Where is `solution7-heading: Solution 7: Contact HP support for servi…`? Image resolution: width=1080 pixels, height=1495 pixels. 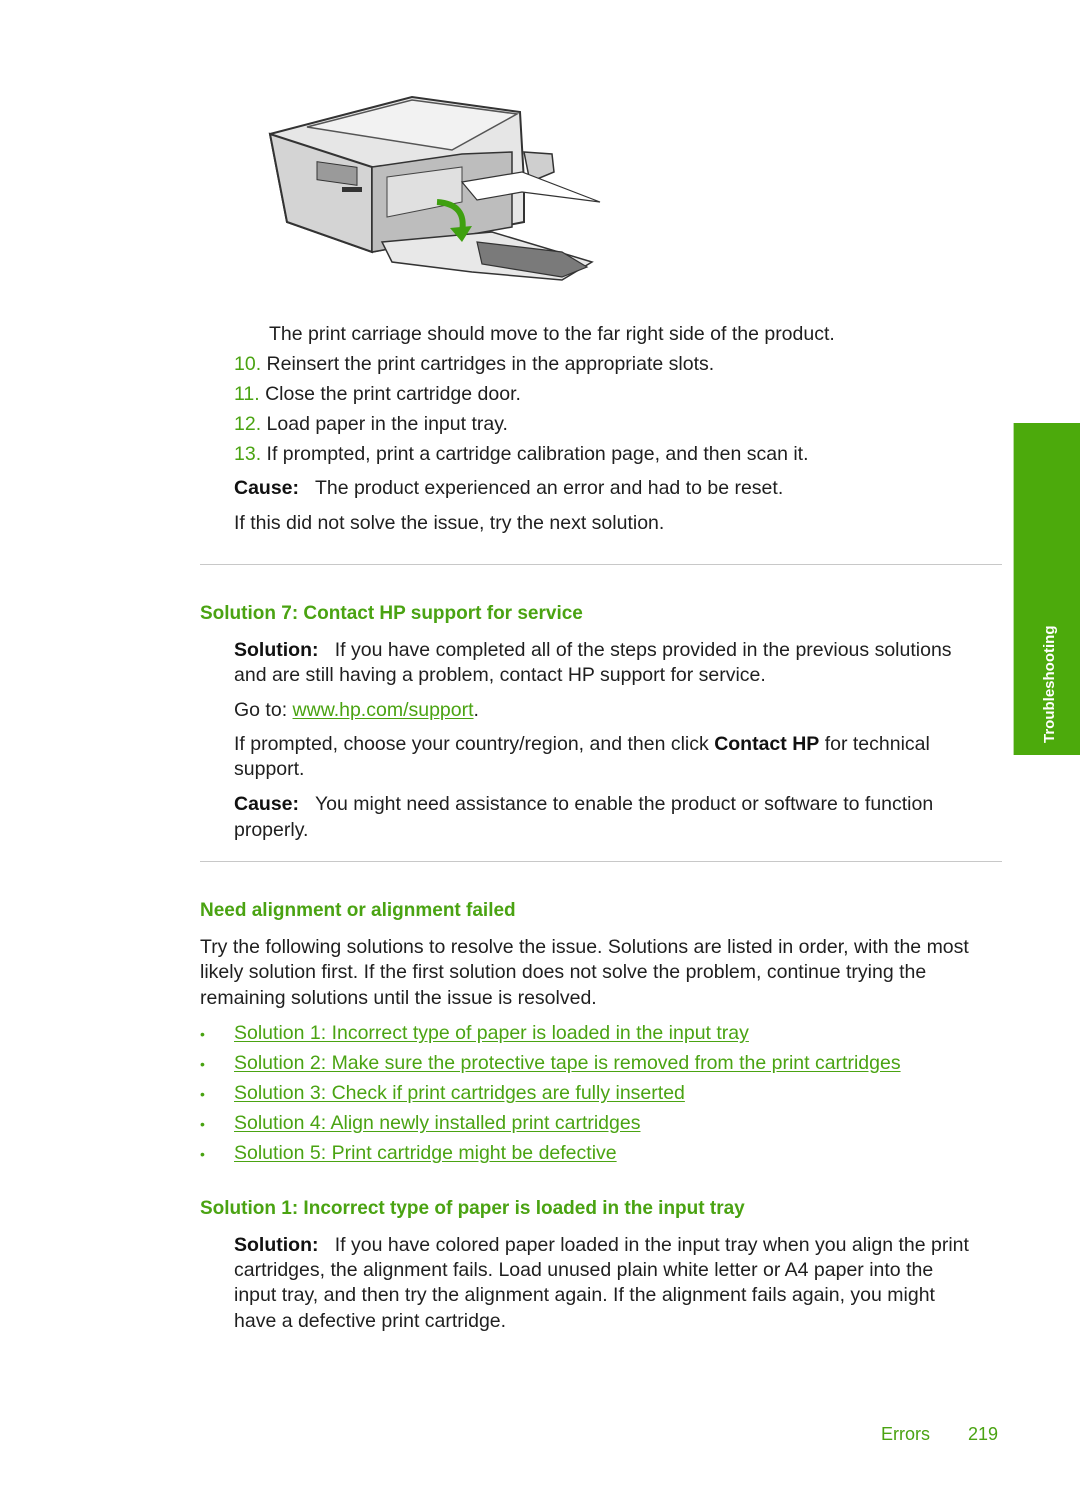
solution7-heading: Solution 7: Contact HP support for servi… is located at coordinates (391, 613).